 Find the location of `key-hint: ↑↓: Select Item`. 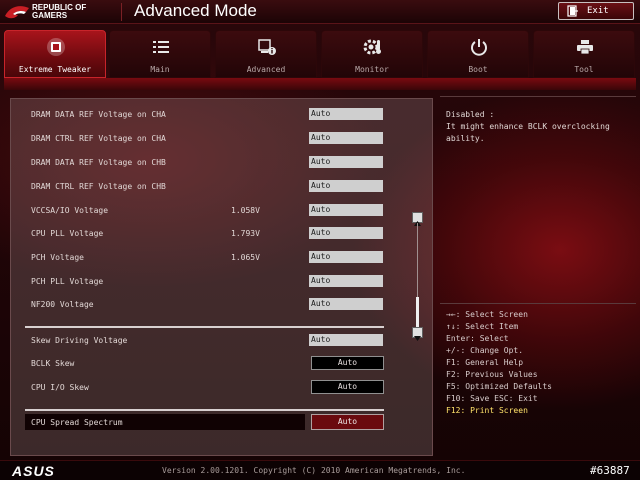

key-hint: ↑↓: Select Item is located at coordinates (482, 326).